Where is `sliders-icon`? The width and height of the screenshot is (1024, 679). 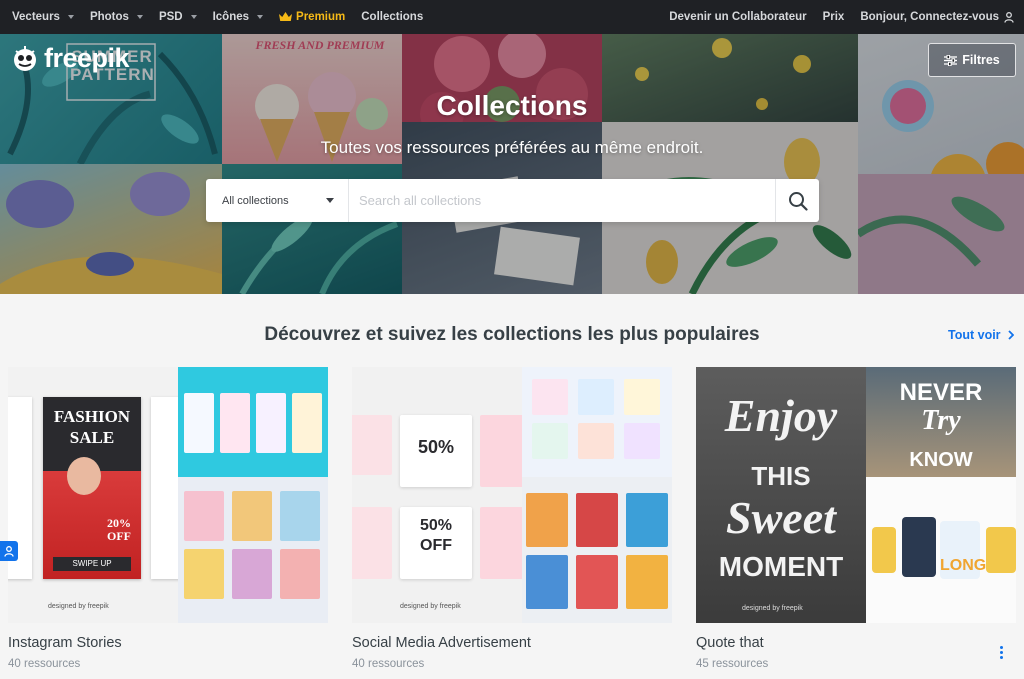 sliders-icon is located at coordinates (951, 60).